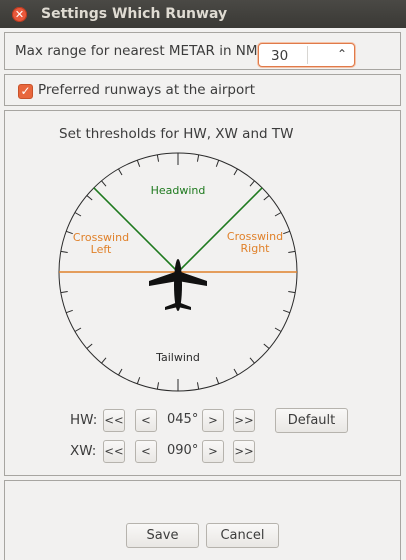 The height and width of the screenshot is (560, 406). Describe the element at coordinates (279, 56) in the screenshot. I see `range-value: 30` at that location.